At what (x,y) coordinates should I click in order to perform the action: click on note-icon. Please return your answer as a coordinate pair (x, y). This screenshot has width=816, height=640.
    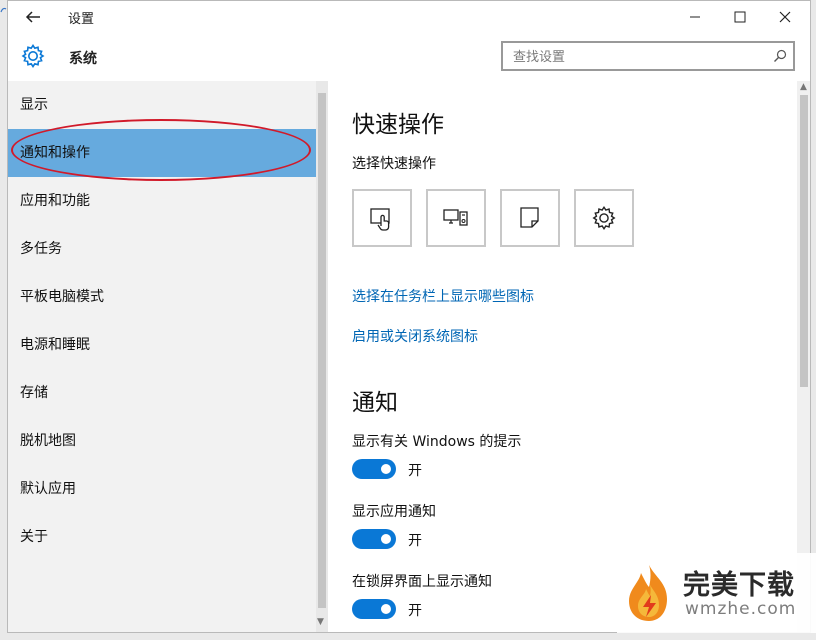
    Looking at the image, I should click on (529, 217).